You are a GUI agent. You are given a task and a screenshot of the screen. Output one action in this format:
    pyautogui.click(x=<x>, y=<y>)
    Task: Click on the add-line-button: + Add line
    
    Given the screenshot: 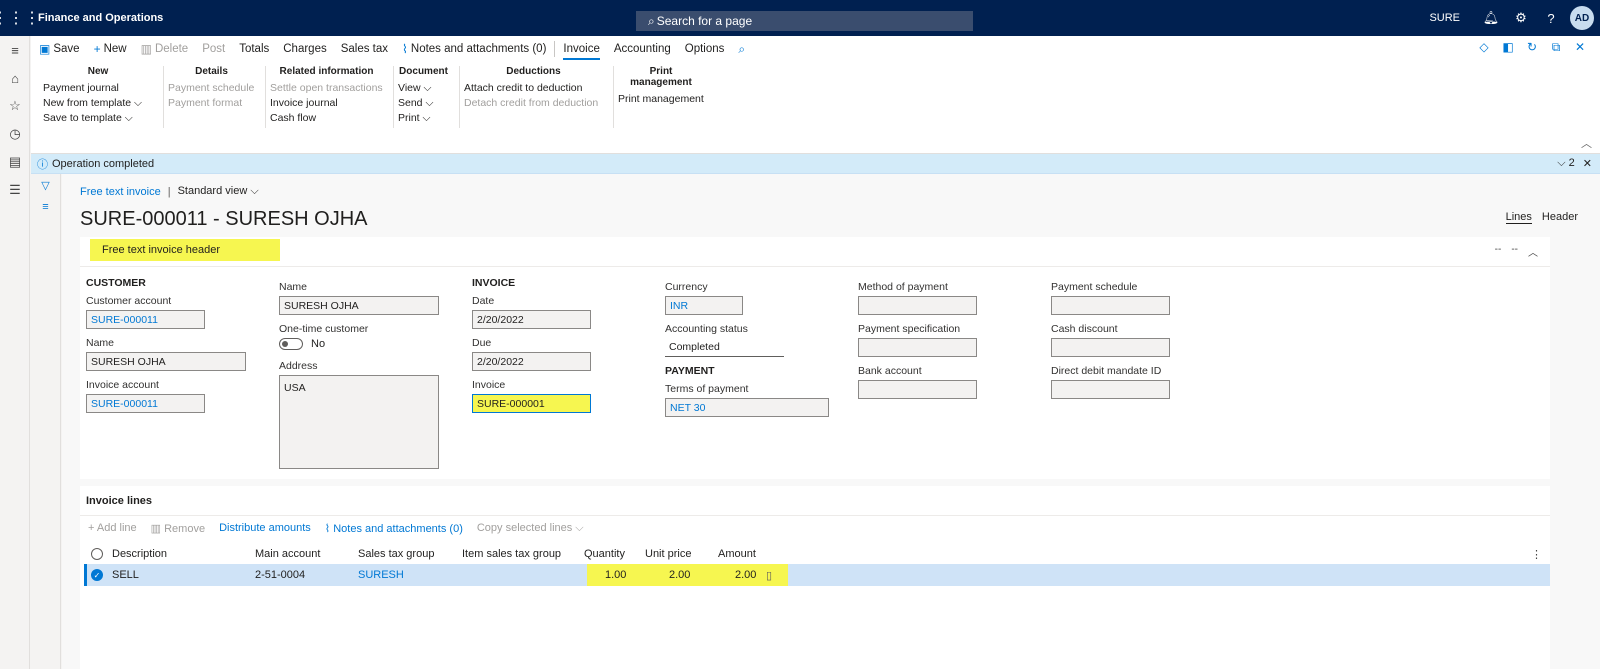 What is the action you would take?
    pyautogui.click(x=112, y=528)
    